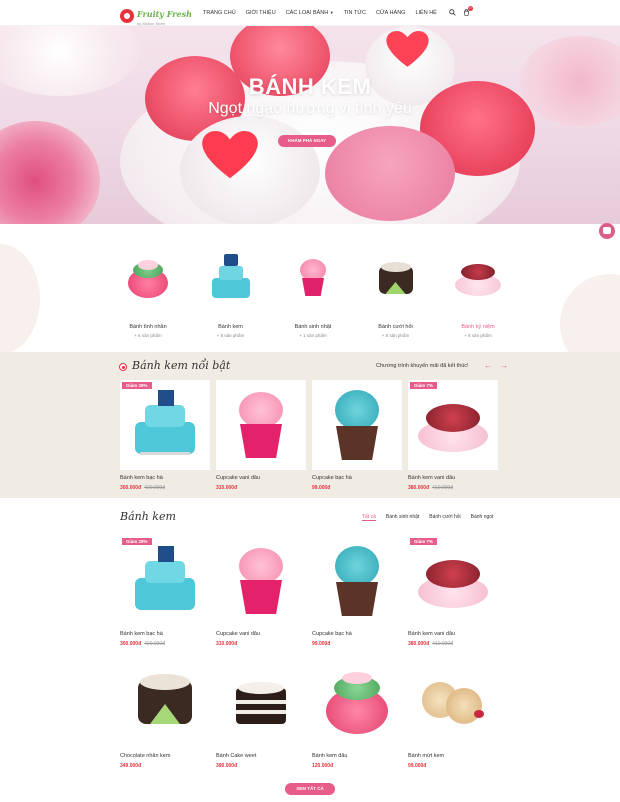  What do you see at coordinates (261, 13) in the screenshot?
I see `nav-about: Giới thiệu` at bounding box center [261, 13].